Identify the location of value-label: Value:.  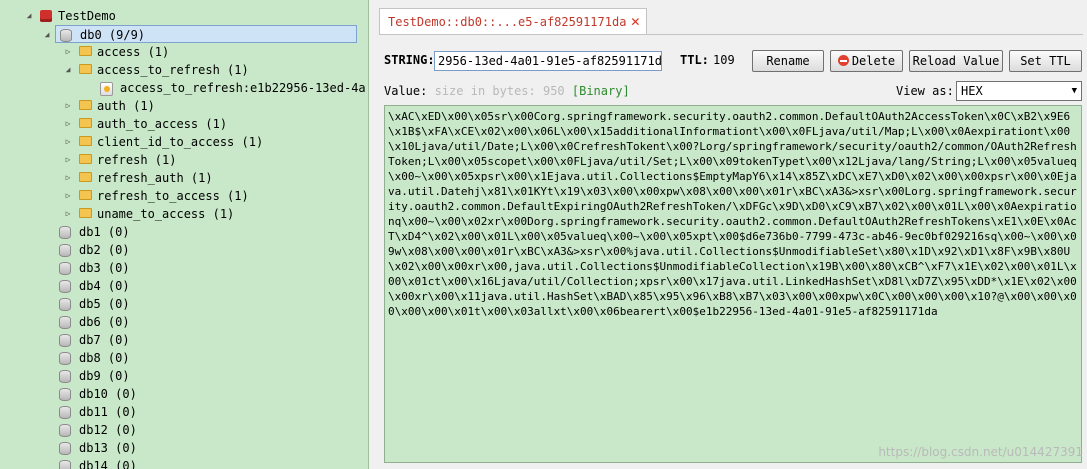
(406, 91).